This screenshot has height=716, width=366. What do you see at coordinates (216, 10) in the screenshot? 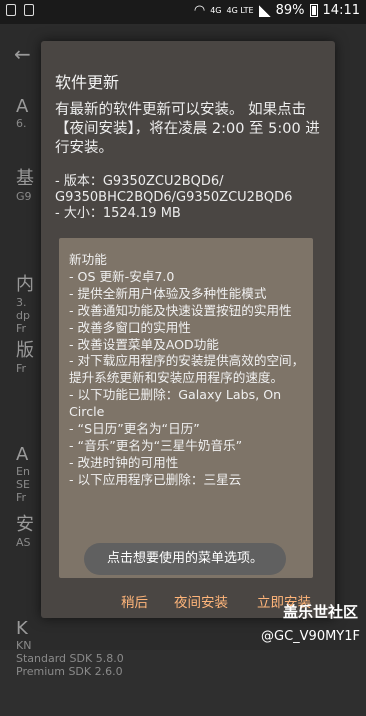
I see `network-indicator-top: 4G` at bounding box center [216, 10].